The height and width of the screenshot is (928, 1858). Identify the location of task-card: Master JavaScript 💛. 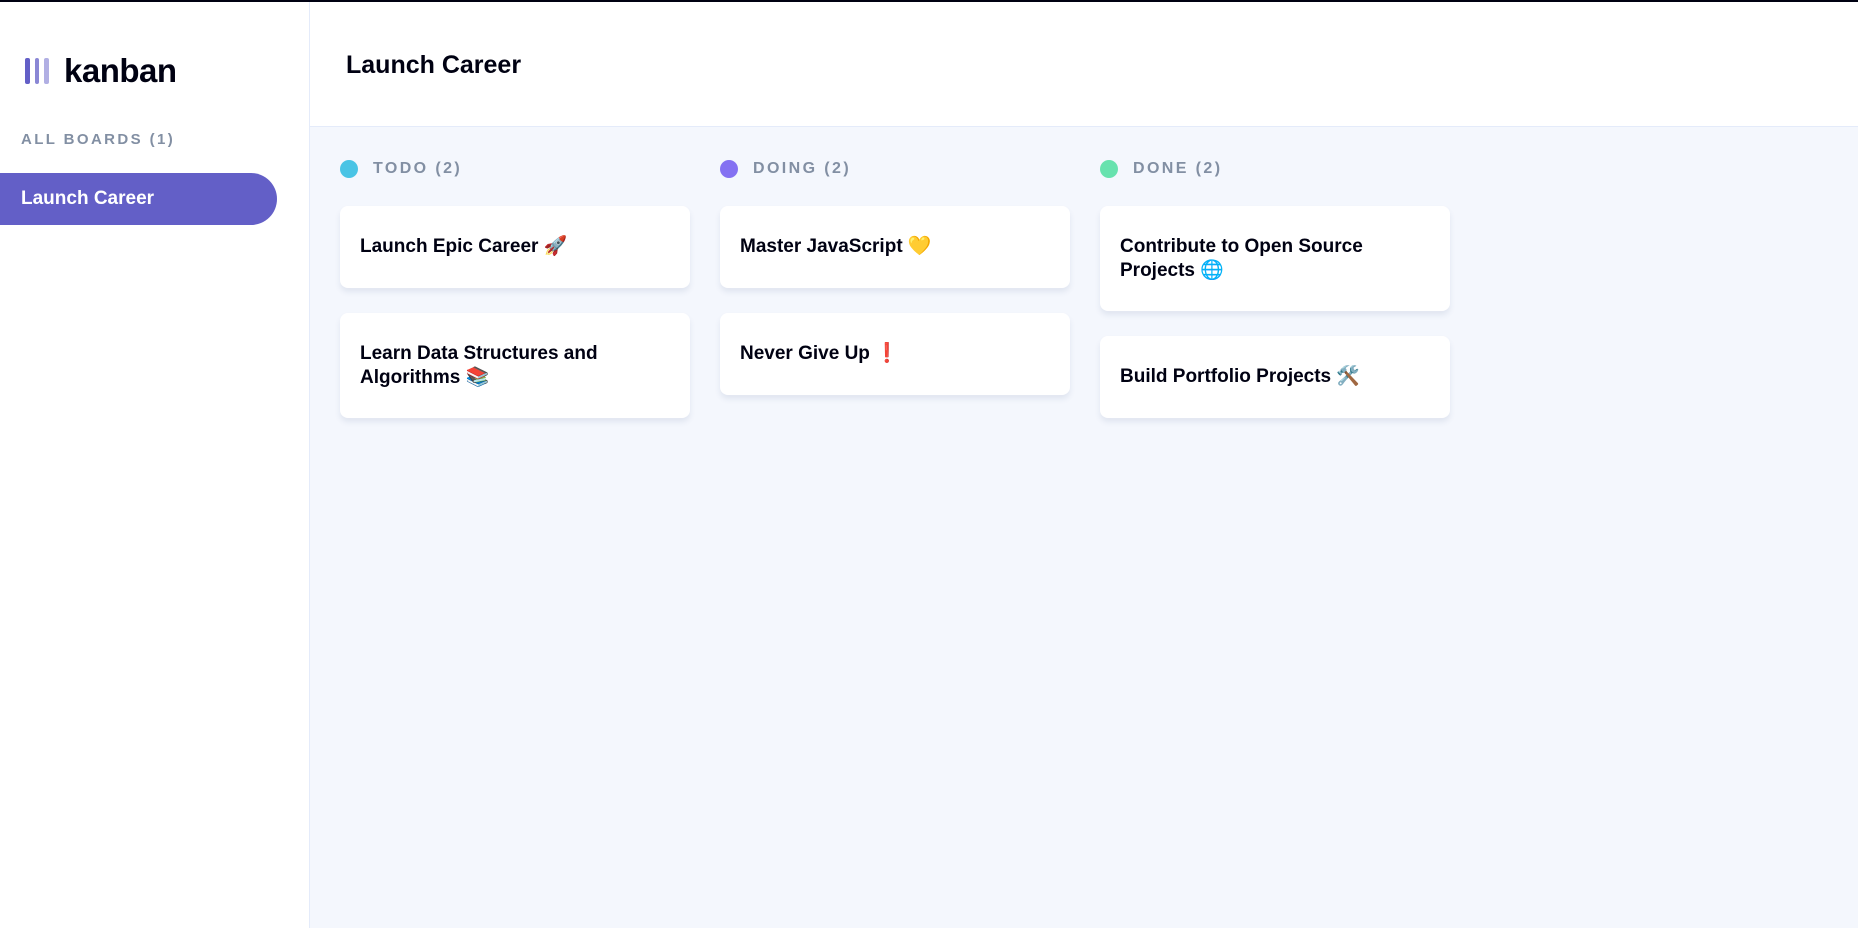
(895, 247).